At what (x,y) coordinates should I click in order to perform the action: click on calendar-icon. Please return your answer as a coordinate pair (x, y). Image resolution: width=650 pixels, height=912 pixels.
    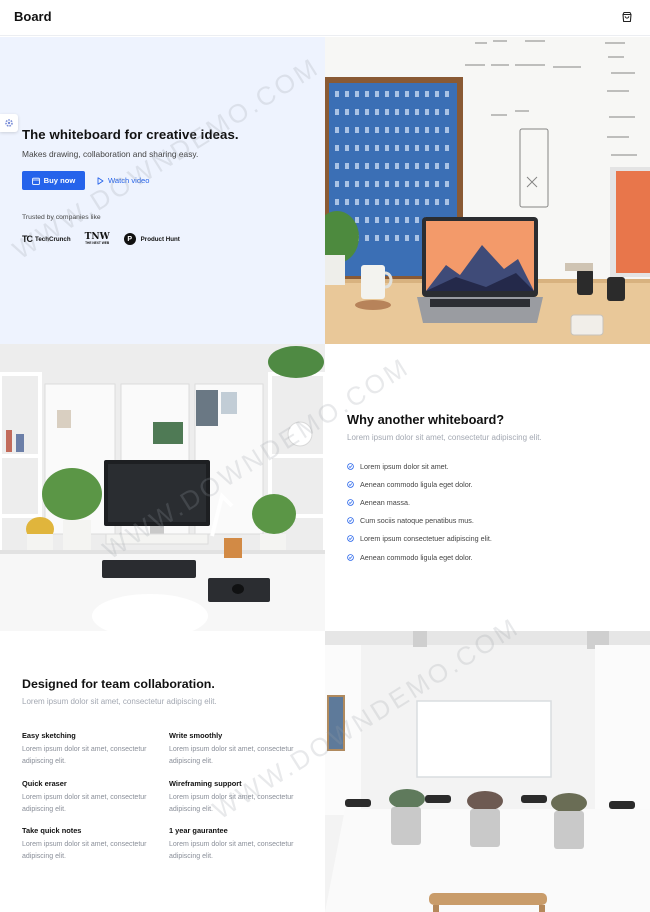
    Looking at the image, I should click on (35, 181).